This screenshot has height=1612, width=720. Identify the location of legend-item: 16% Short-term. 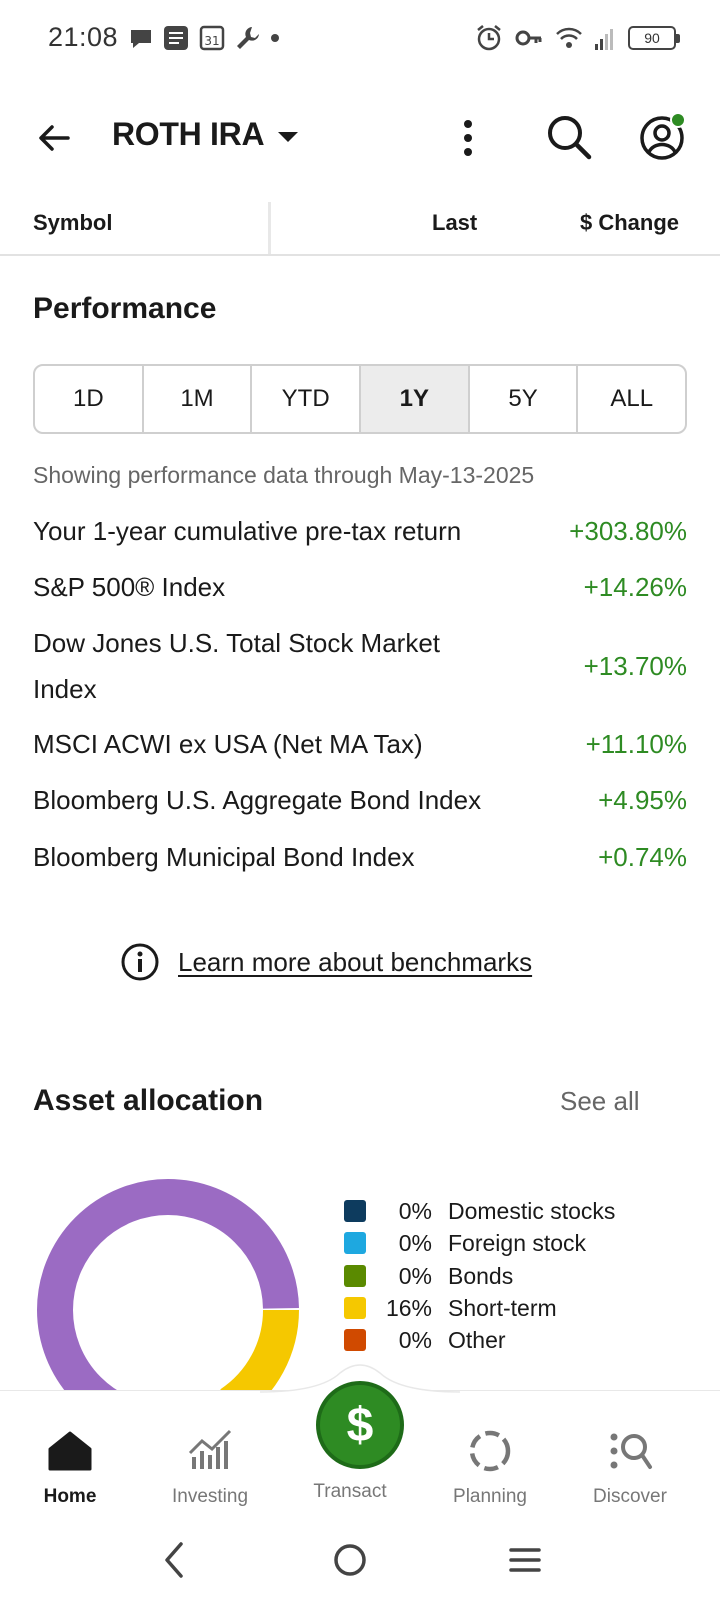
(450, 1308).